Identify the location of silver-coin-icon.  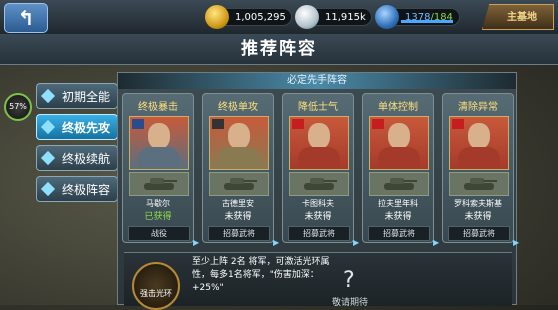
(307, 17).